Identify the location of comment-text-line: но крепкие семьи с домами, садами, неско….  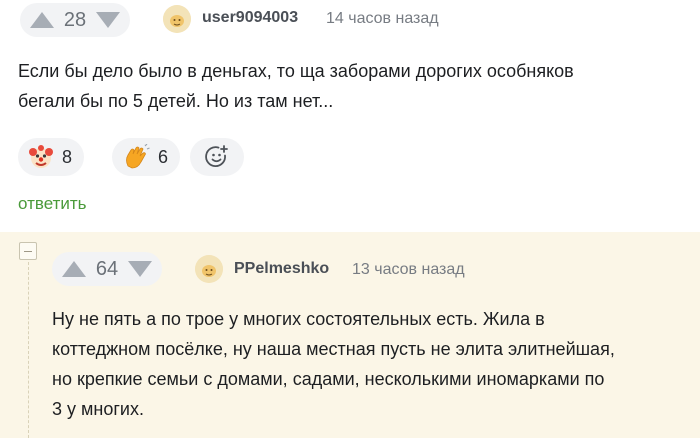
(328, 379).